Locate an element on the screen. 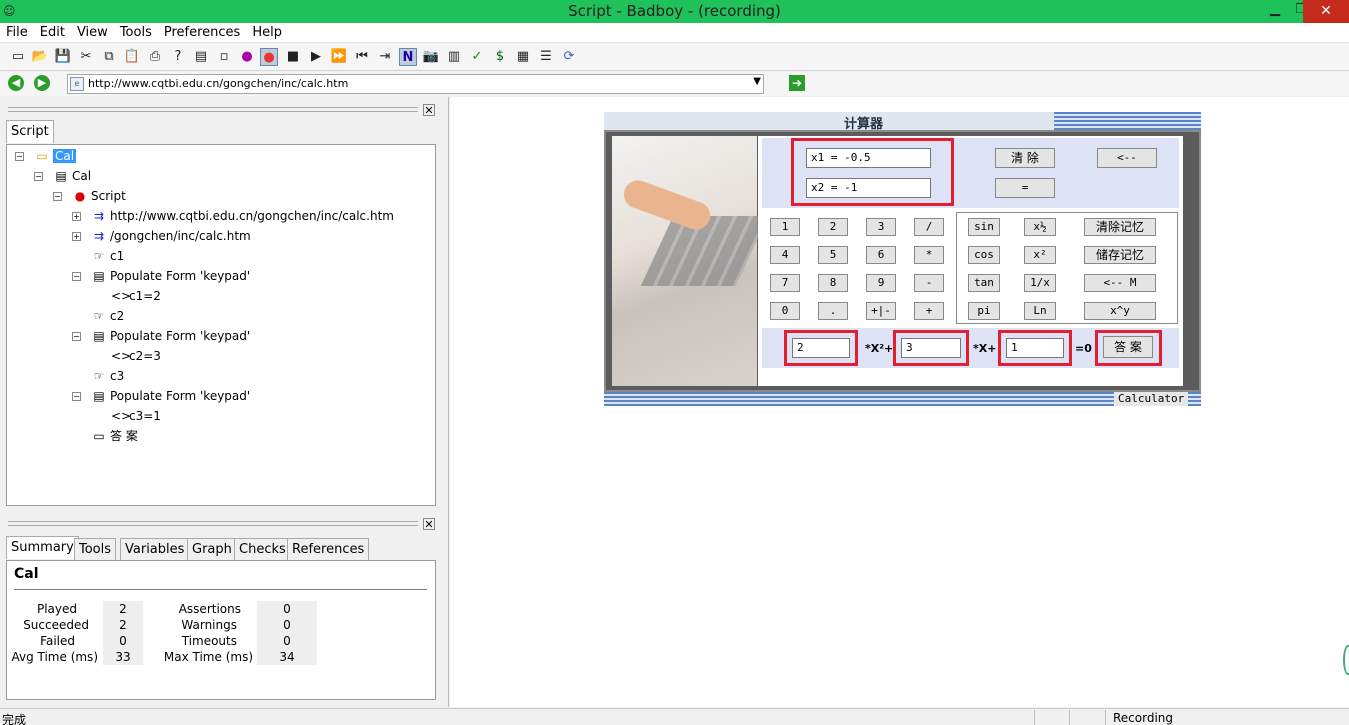 This screenshot has height=725, width=1349. tree-item: ☞ c1 is located at coordinates (108, 256).